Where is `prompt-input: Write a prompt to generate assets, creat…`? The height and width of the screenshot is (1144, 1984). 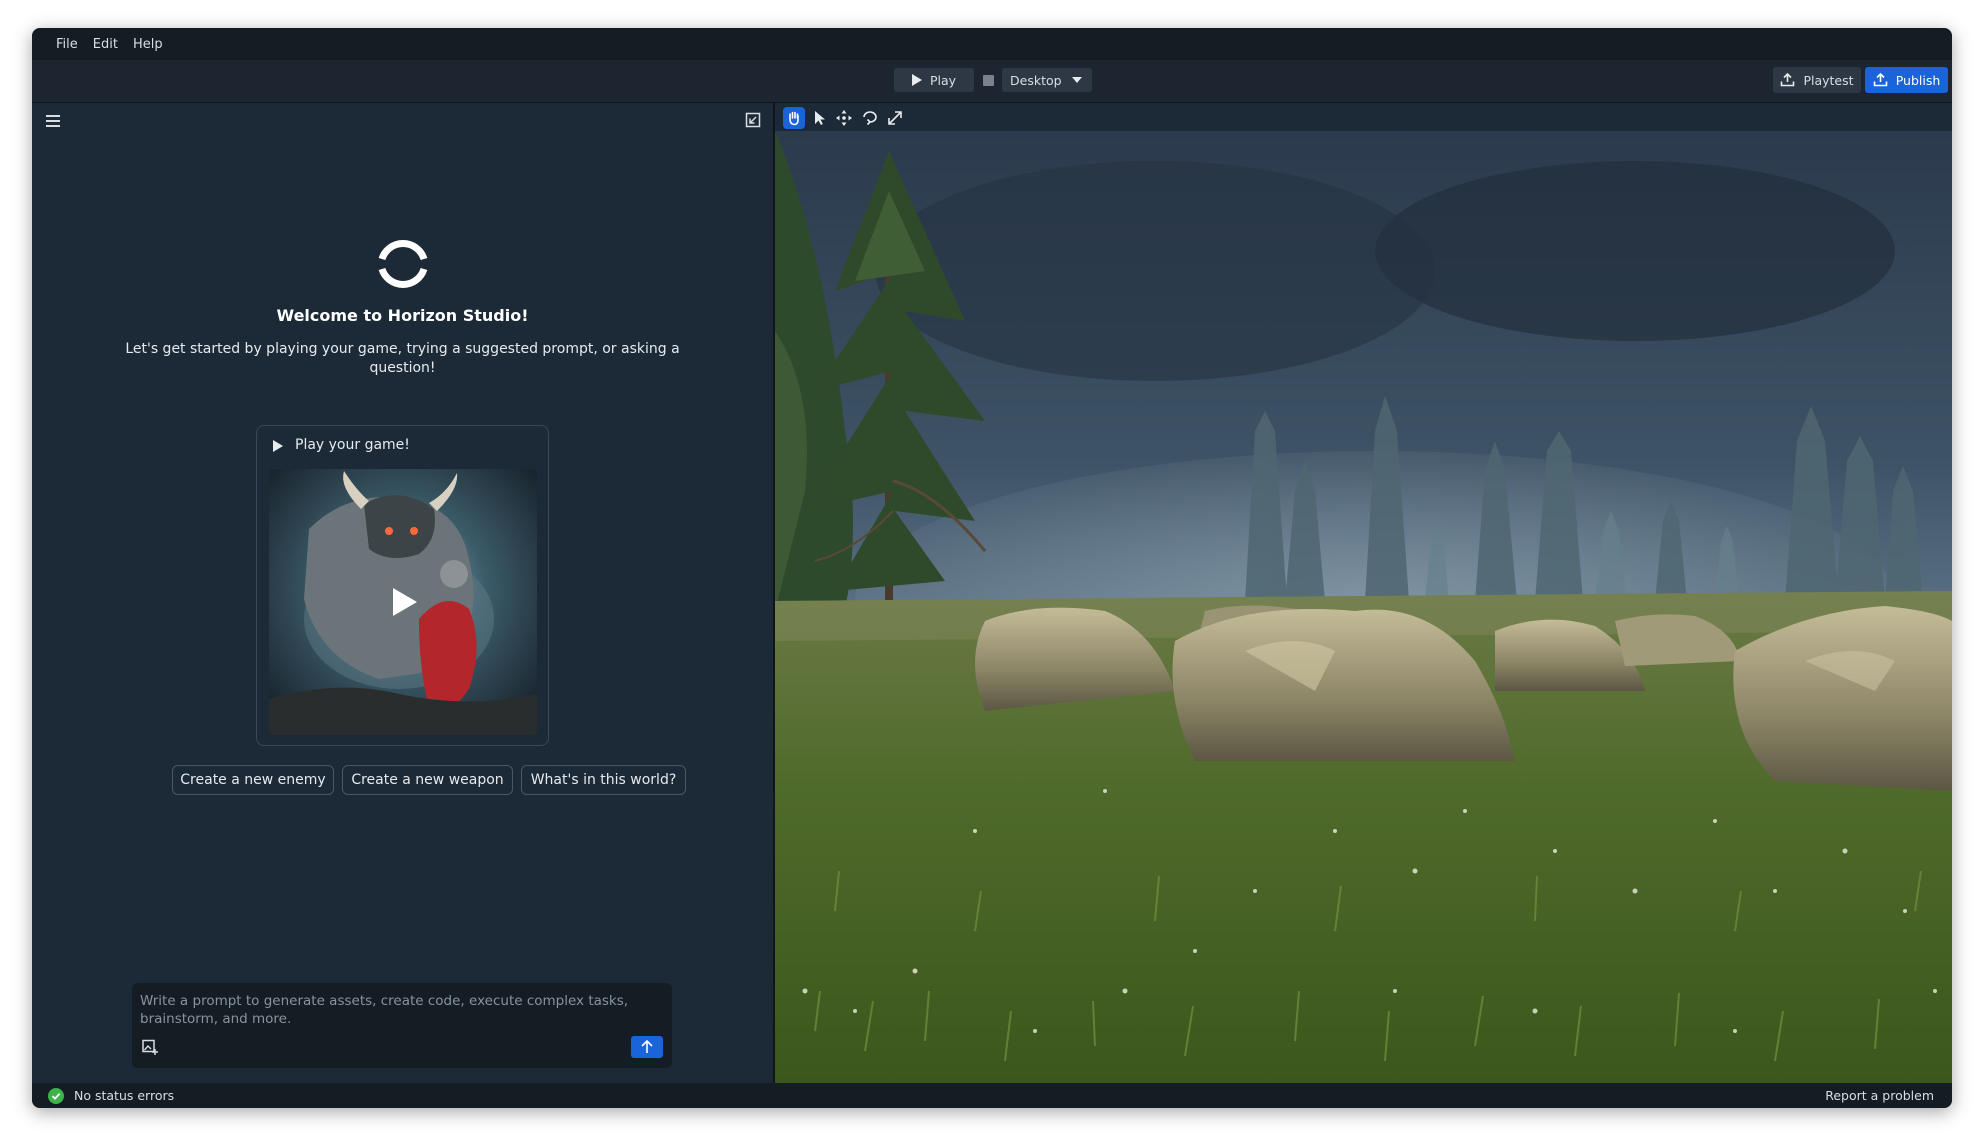 prompt-input: Write a prompt to generate assets, creat… is located at coordinates (402, 1025).